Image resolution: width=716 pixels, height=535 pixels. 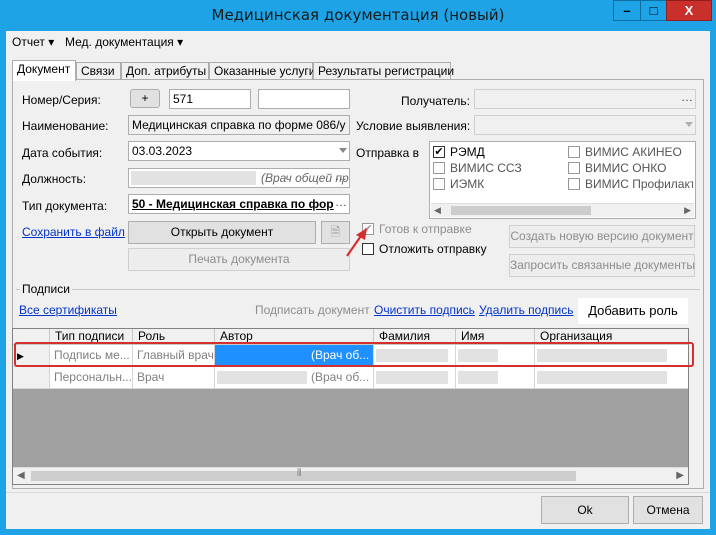 I want to click on send-option-vimis-onko: ВИМИС ОНКО, so click(x=626, y=168).